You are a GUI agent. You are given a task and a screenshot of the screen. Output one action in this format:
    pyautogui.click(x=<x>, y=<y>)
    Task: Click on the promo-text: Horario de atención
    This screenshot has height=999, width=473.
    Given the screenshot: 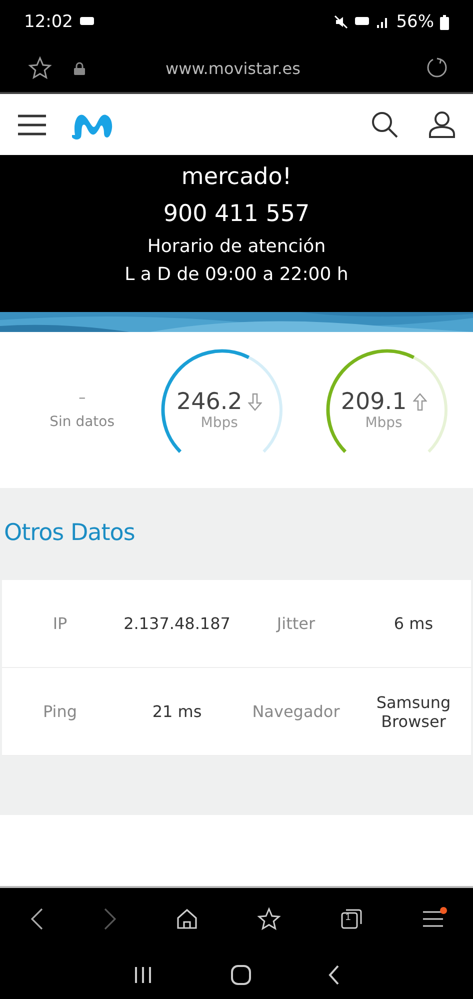 What is the action you would take?
    pyautogui.click(x=236, y=246)
    